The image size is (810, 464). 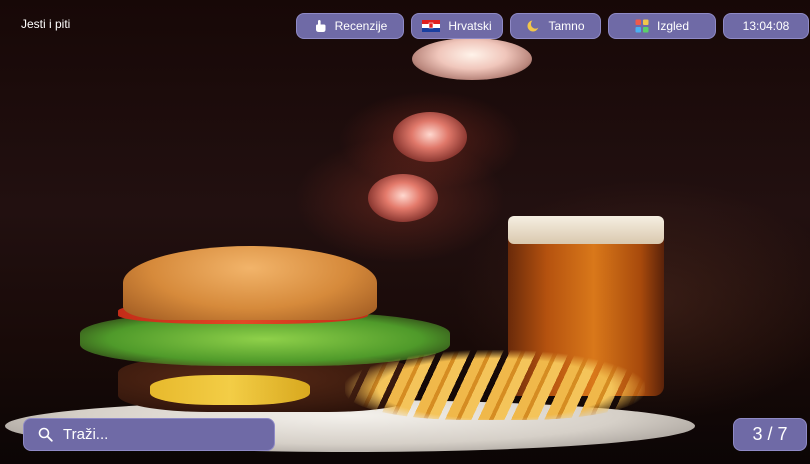 I want to click on search-icon, so click(x=45, y=434).